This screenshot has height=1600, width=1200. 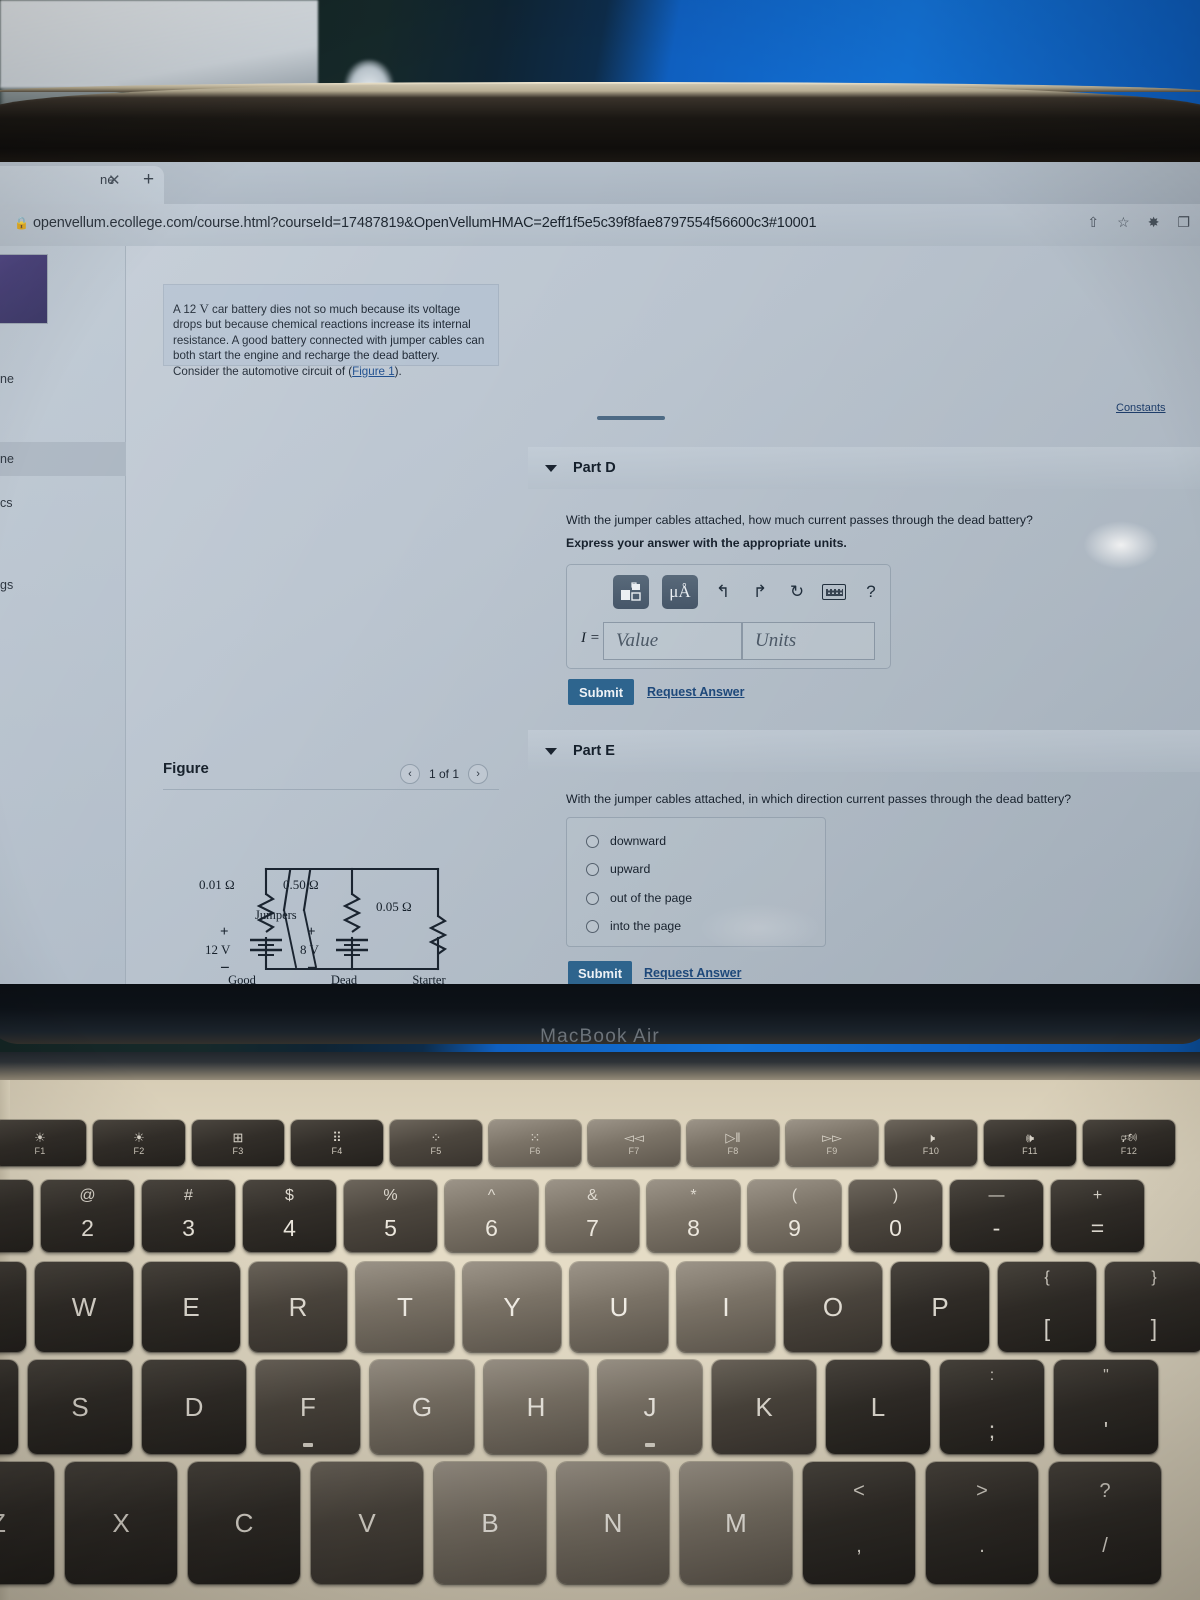 What do you see at coordinates (87, 1216) in the screenshot?
I see `key-2: @2` at bounding box center [87, 1216].